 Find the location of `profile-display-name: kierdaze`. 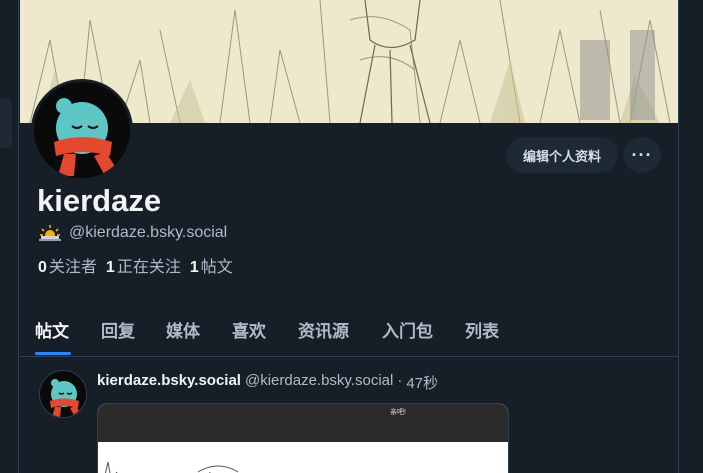

profile-display-name: kierdaze is located at coordinates (99, 200).